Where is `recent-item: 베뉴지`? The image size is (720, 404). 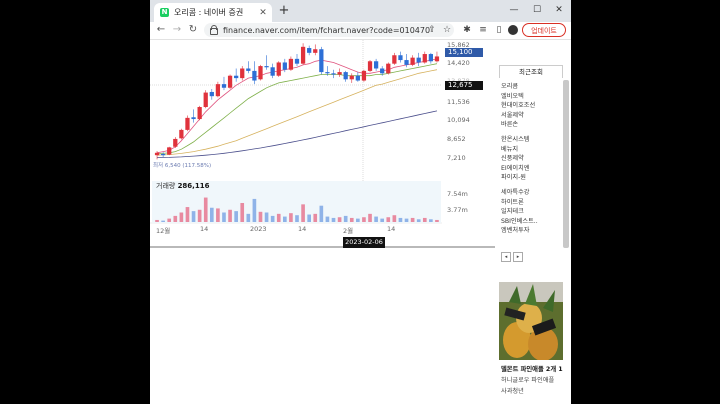
recent-item: 베뉴지 is located at coordinates (531, 150).